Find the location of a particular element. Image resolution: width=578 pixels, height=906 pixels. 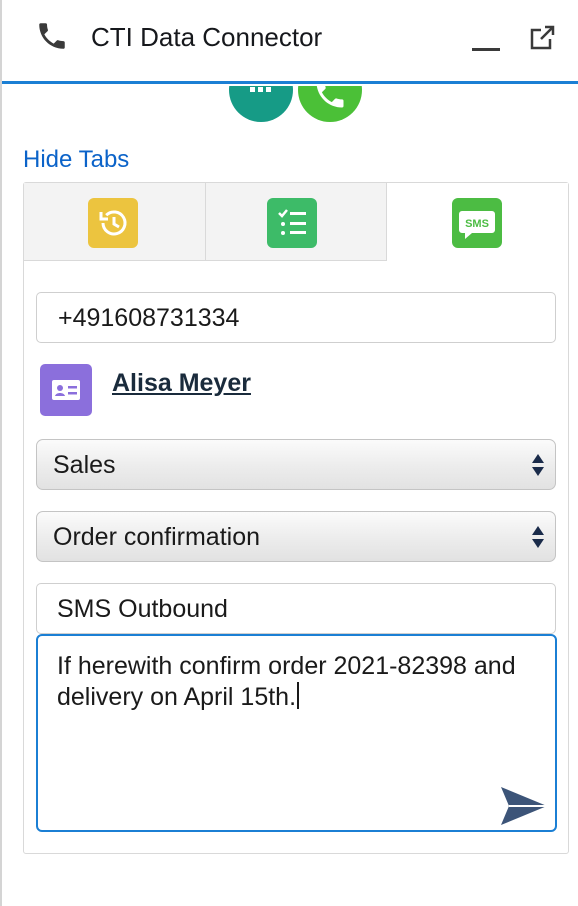

category-select: Sales is located at coordinates (296, 464).